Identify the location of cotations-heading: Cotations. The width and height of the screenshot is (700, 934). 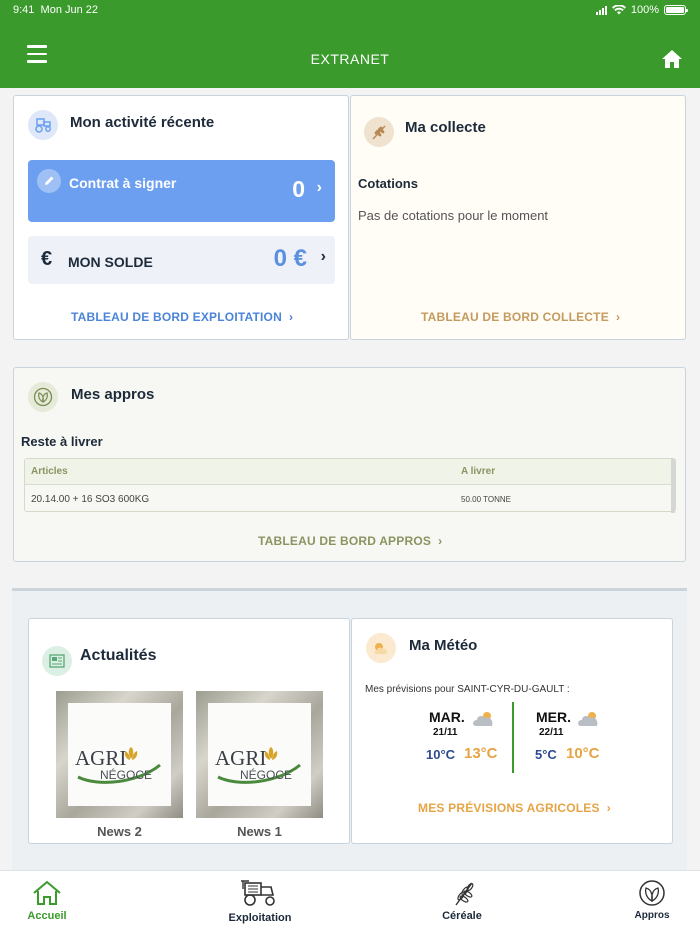
(388, 183).